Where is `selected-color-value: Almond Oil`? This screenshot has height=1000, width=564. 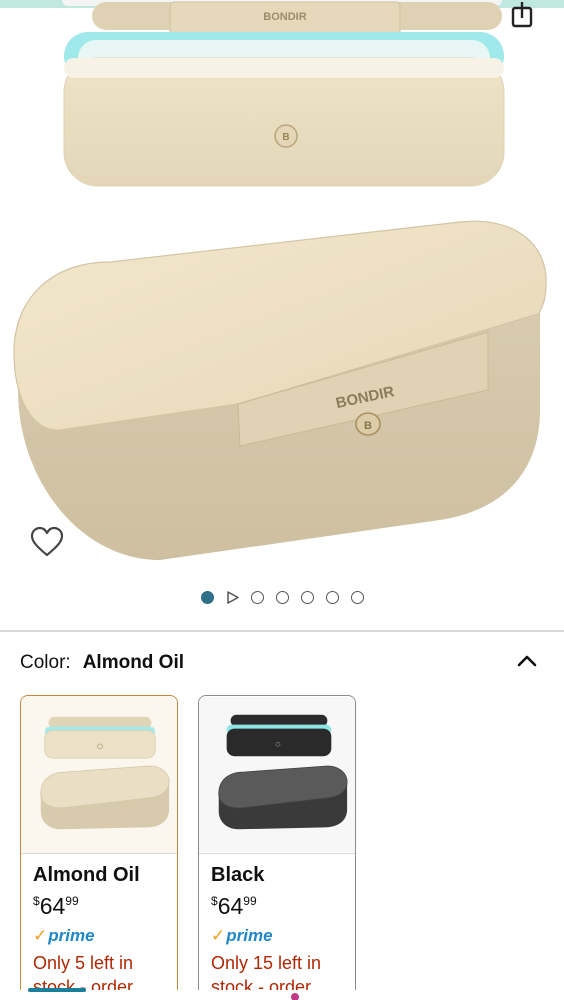 selected-color-value: Almond Oil is located at coordinates (133, 662).